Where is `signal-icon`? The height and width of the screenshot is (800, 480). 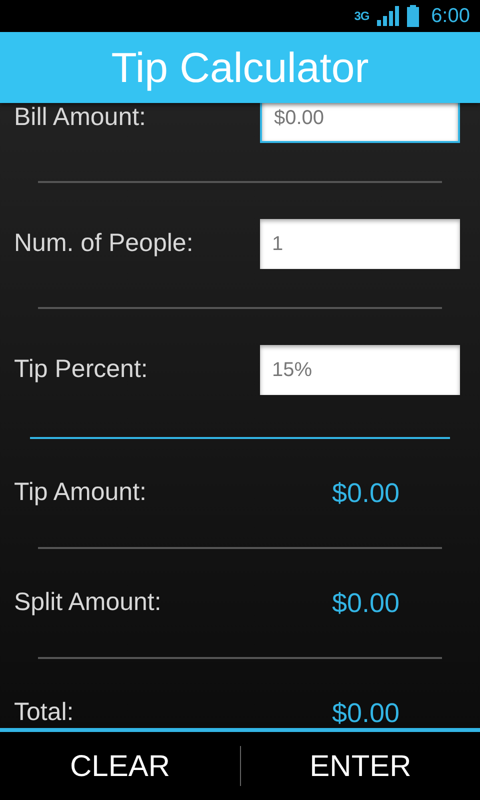
signal-icon is located at coordinates (388, 16).